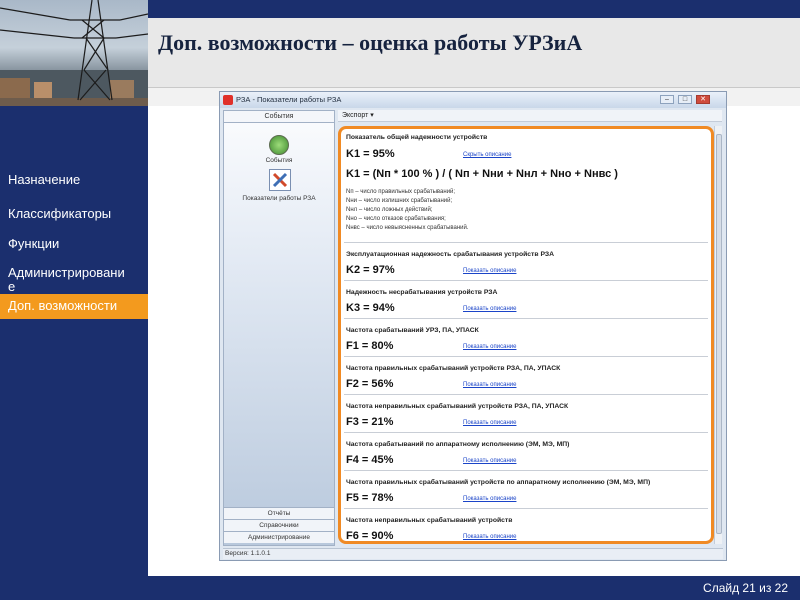  What do you see at coordinates (44, 179) in the screenshot?
I see `nav-item-purpose: Назначение` at bounding box center [44, 179].